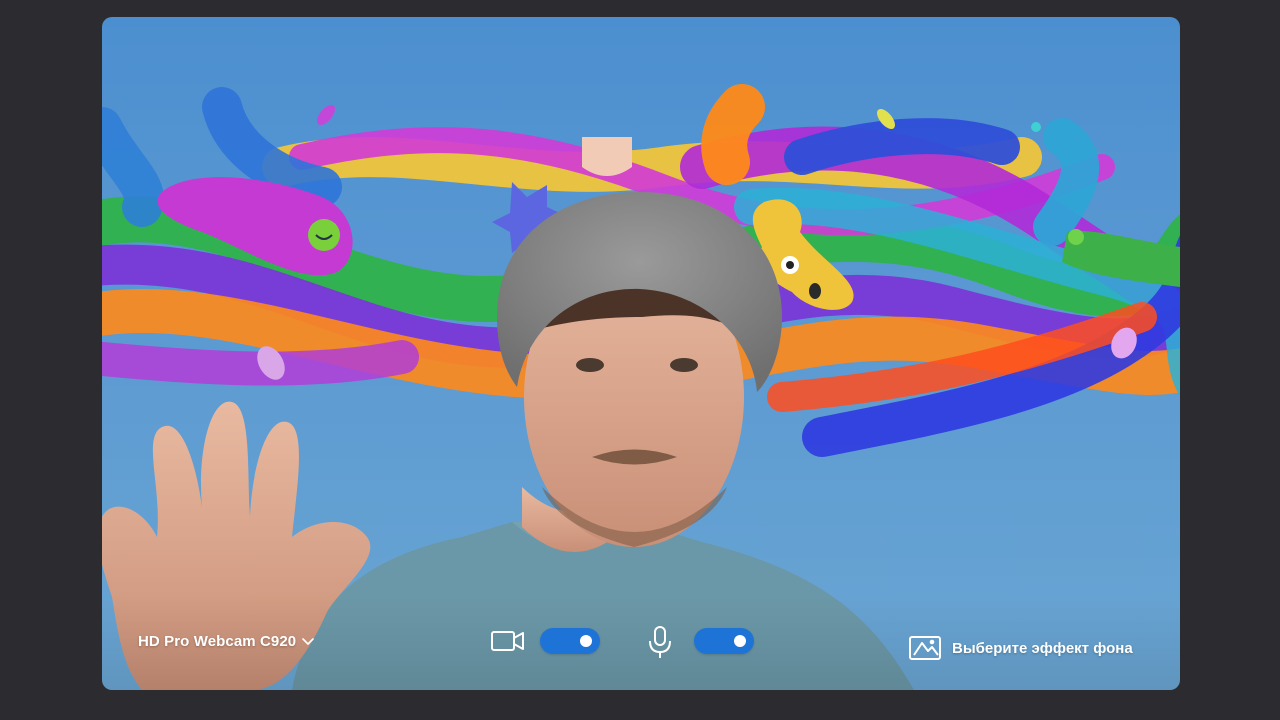 Image resolution: width=1280 pixels, height=720 pixels. Describe the element at coordinates (217, 641) in the screenshot. I see `camera-device-label: HD Pro Webcam C920` at that location.